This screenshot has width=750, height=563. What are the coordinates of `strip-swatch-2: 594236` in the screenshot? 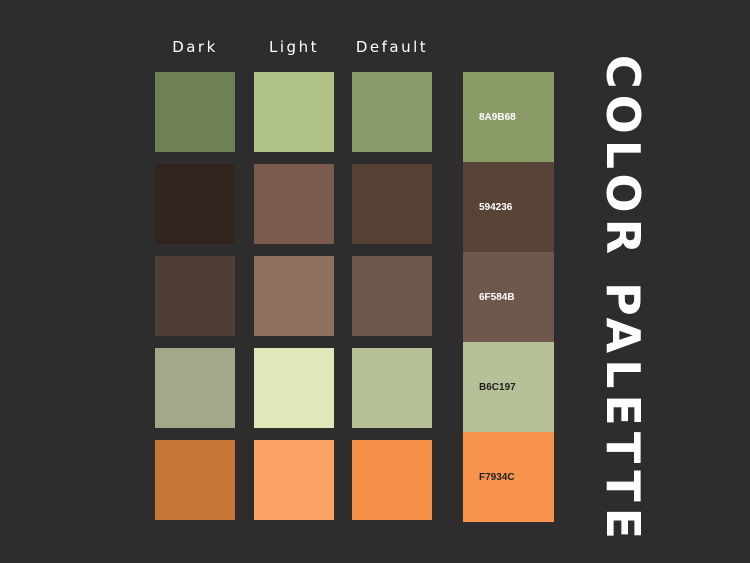 It's located at (508, 207).